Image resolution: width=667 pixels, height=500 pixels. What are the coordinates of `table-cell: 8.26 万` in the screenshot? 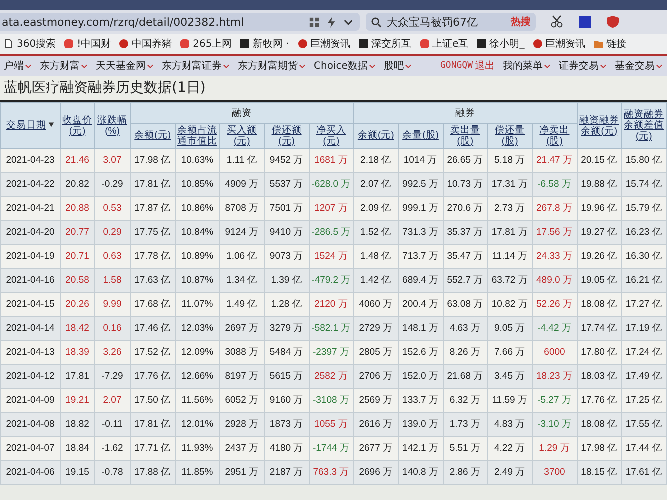 It's located at (465, 352).